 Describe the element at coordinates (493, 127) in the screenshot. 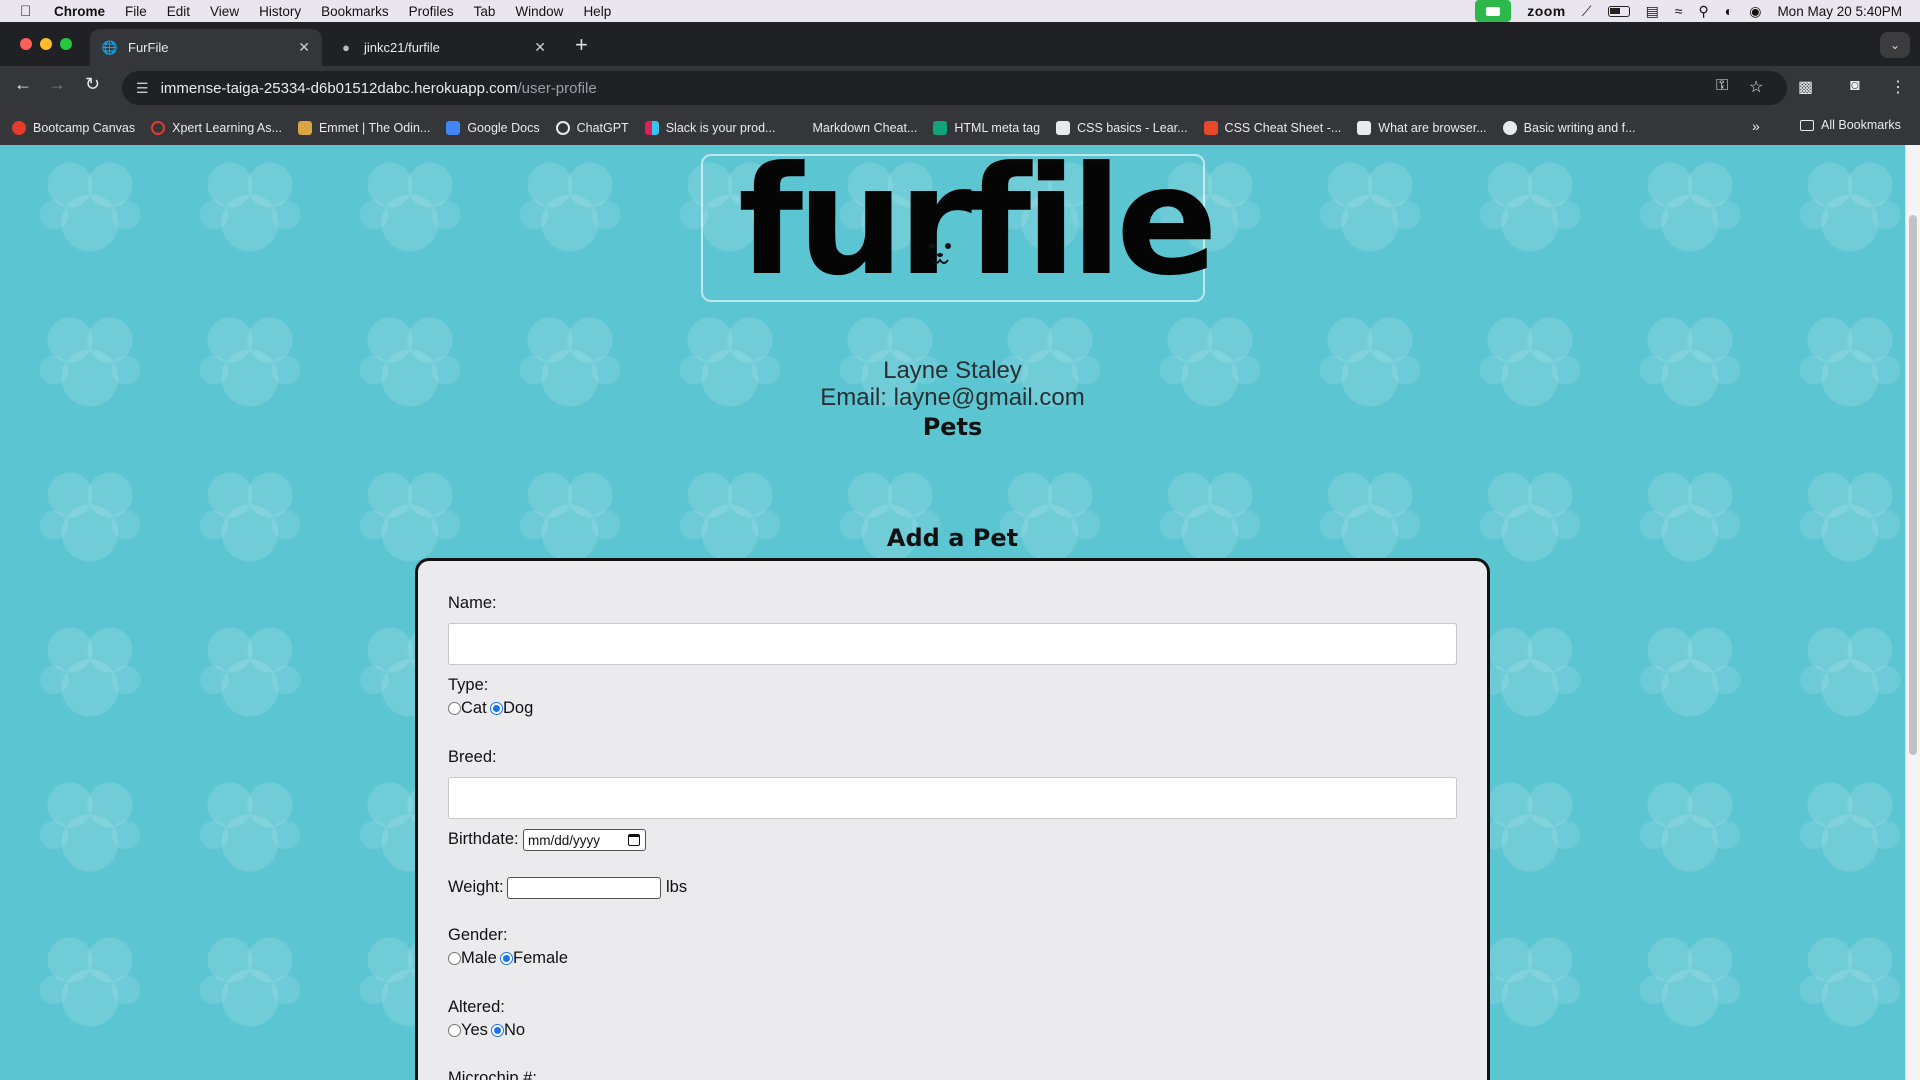

I see `bookmark-item: Google Docs` at that location.